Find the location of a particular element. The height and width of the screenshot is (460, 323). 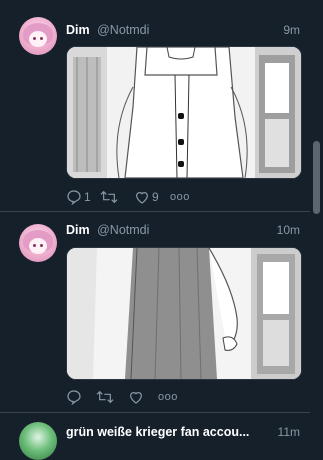

scrollbar-thumb is located at coordinates (316, 177).